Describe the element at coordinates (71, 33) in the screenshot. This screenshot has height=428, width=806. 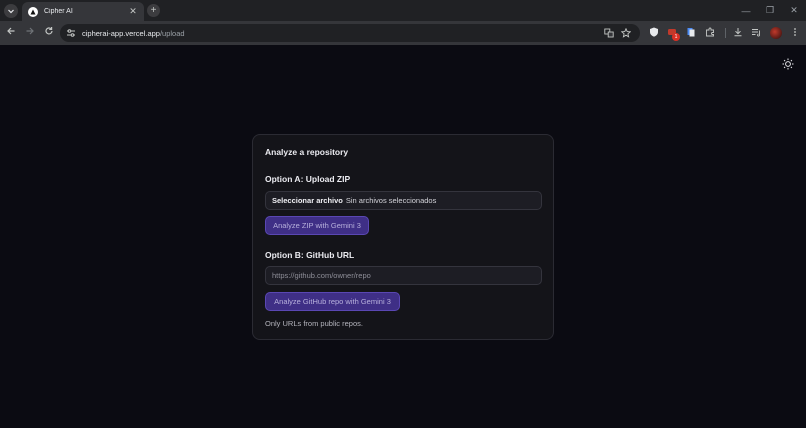
I see `site-info-icon` at that location.